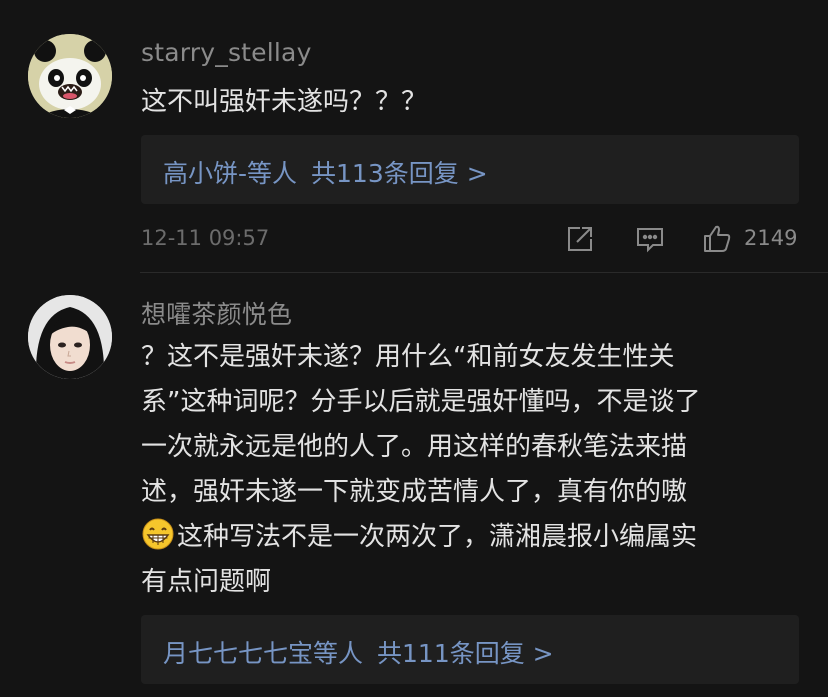 The width and height of the screenshot is (828, 697). I want to click on comment-icon, so click(650, 239).